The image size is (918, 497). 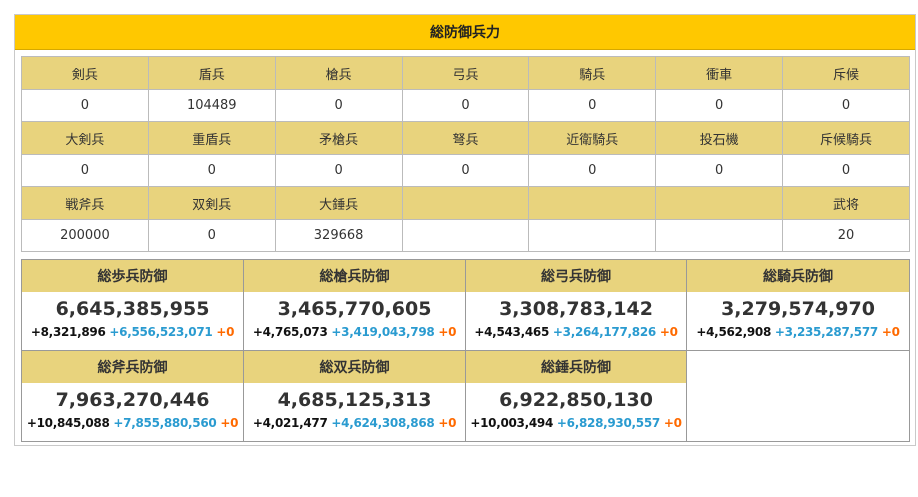 I want to click on unit-header: 双剣兵, so click(x=211, y=203).